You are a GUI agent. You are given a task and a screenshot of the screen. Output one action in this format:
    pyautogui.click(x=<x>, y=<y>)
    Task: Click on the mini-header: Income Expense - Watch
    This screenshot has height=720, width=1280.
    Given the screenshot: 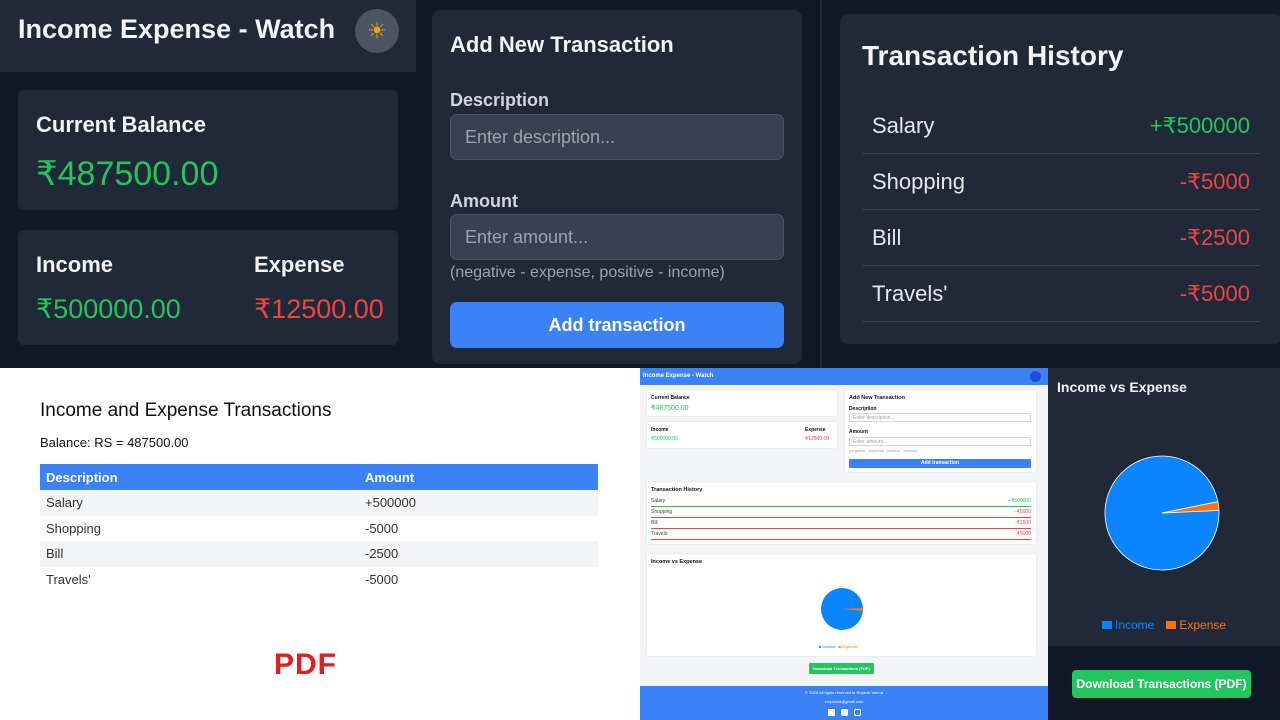 What is the action you would take?
    pyautogui.click(x=844, y=376)
    